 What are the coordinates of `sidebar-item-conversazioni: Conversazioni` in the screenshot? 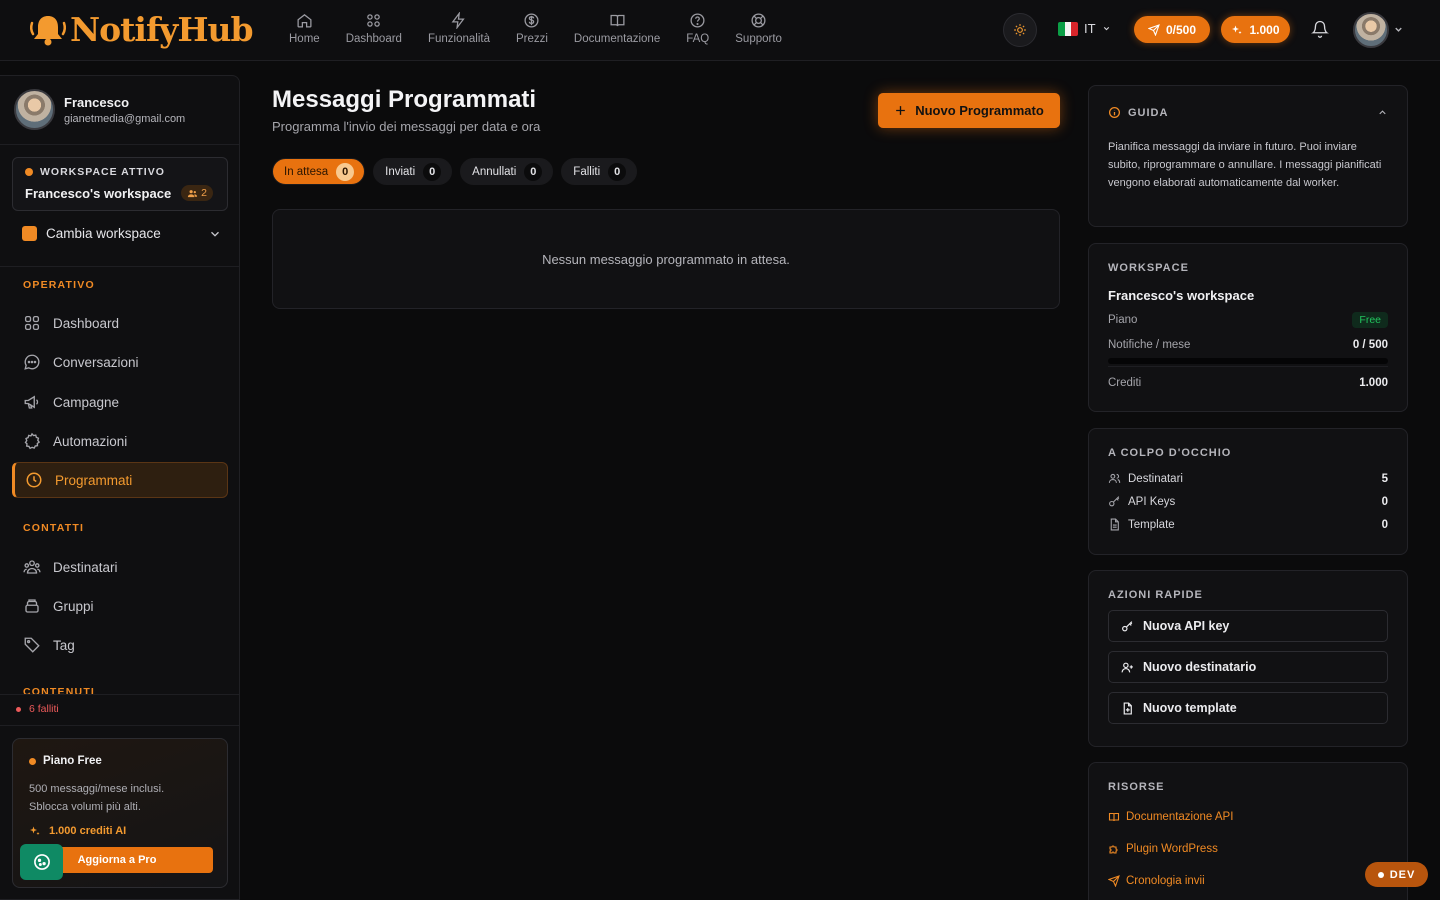 It's located at (120, 362).